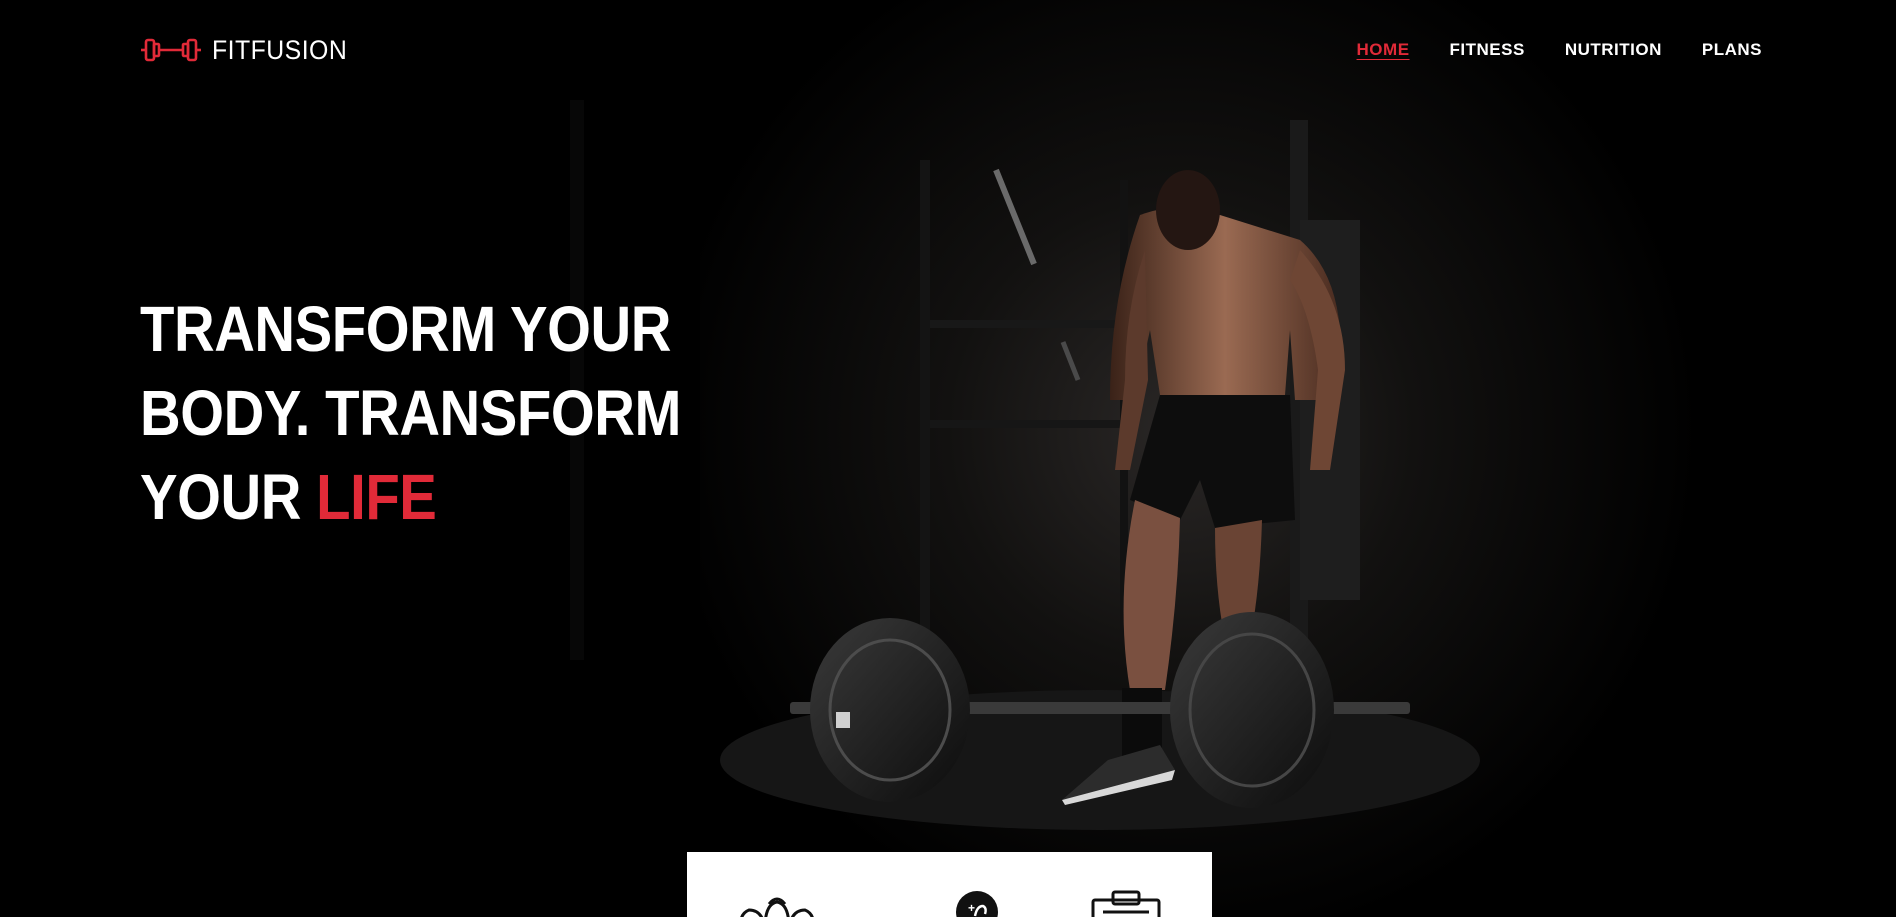 This screenshot has width=1896, height=917. What do you see at coordinates (1559, 50) in the screenshot?
I see `main-menu: HOME FITNESS NUTRITION PLANS` at bounding box center [1559, 50].